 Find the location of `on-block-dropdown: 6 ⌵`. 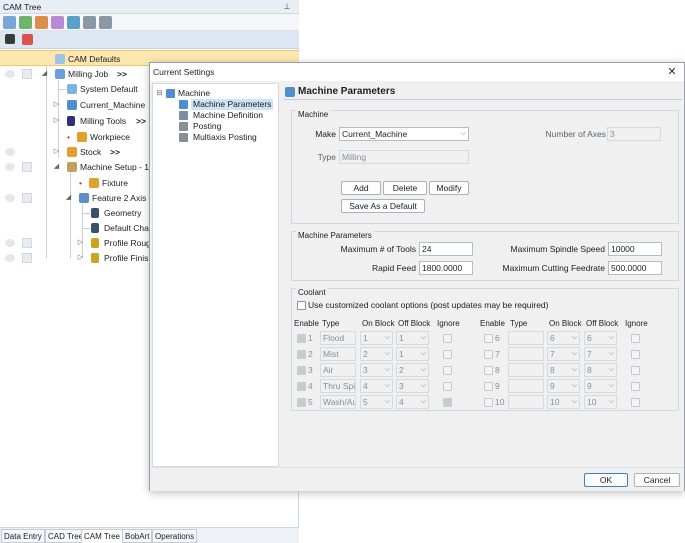

on-block-dropdown: 6 ⌵ is located at coordinates (563, 338).